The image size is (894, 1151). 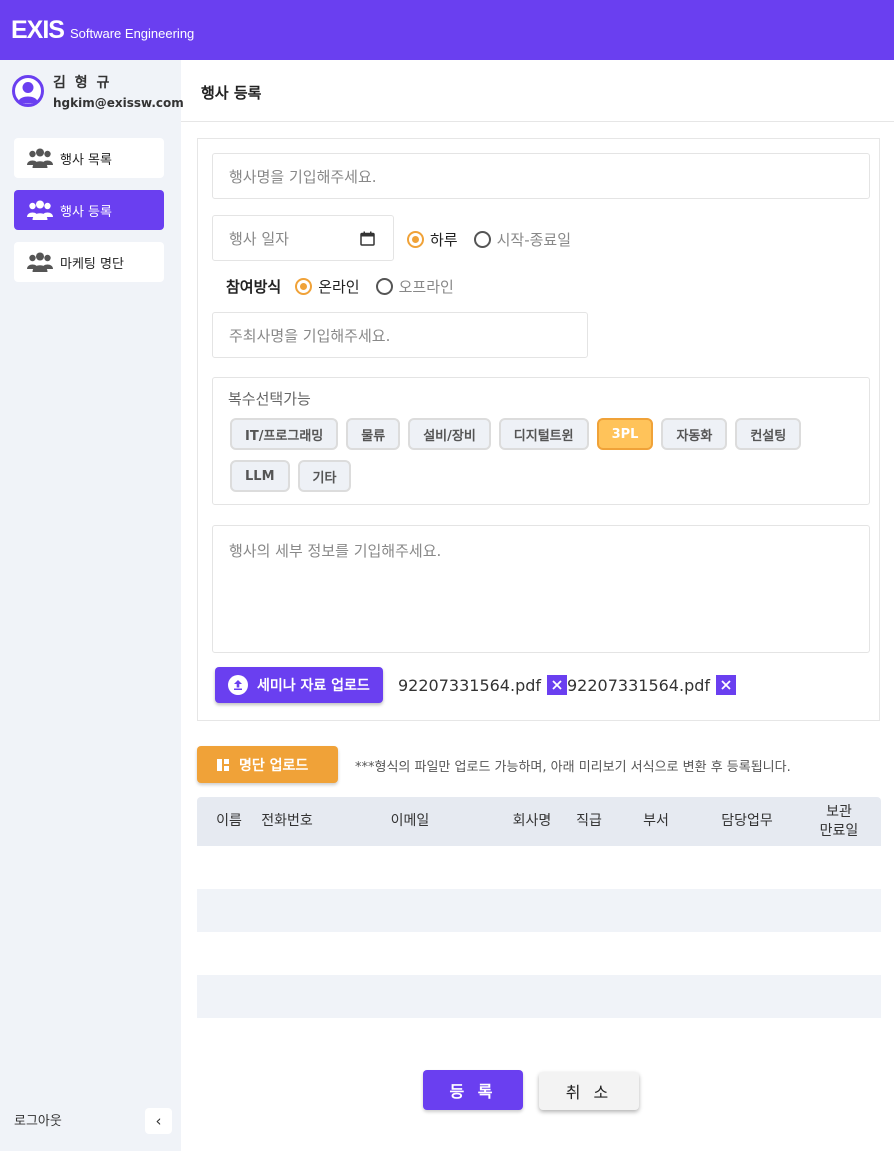 What do you see at coordinates (694, 434) in the screenshot?
I see `category-chip-automation: 자동화` at bounding box center [694, 434].